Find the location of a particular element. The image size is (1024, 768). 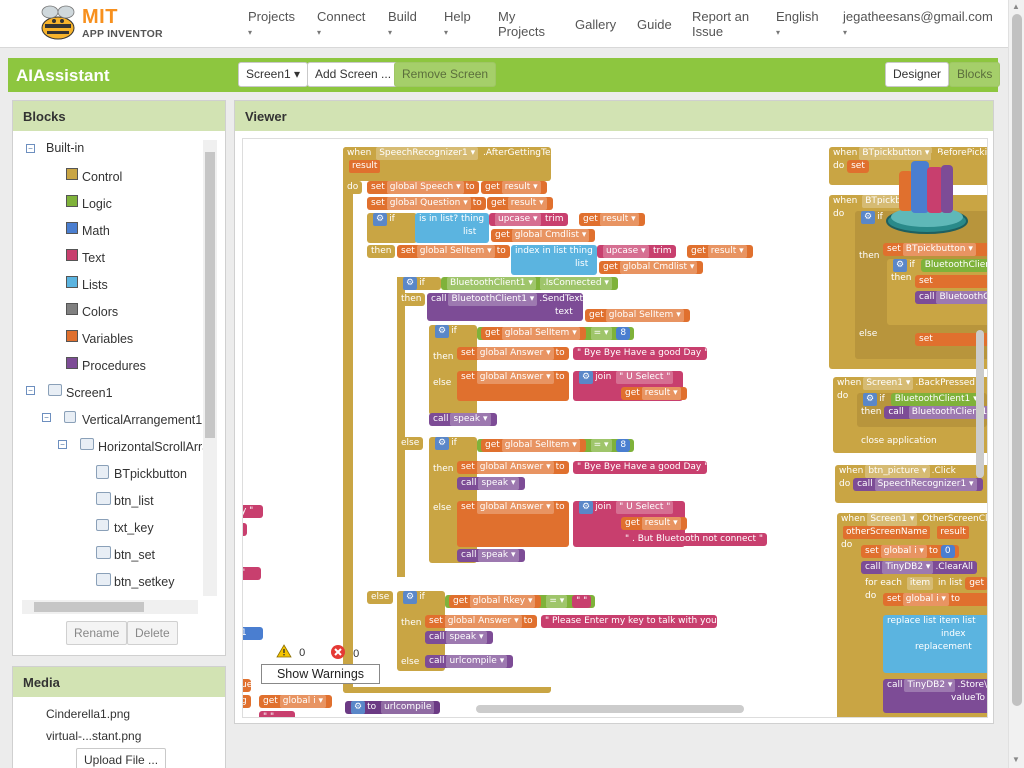

is-in-list-block: is in list? thing list is located at coordinates (452, 228).